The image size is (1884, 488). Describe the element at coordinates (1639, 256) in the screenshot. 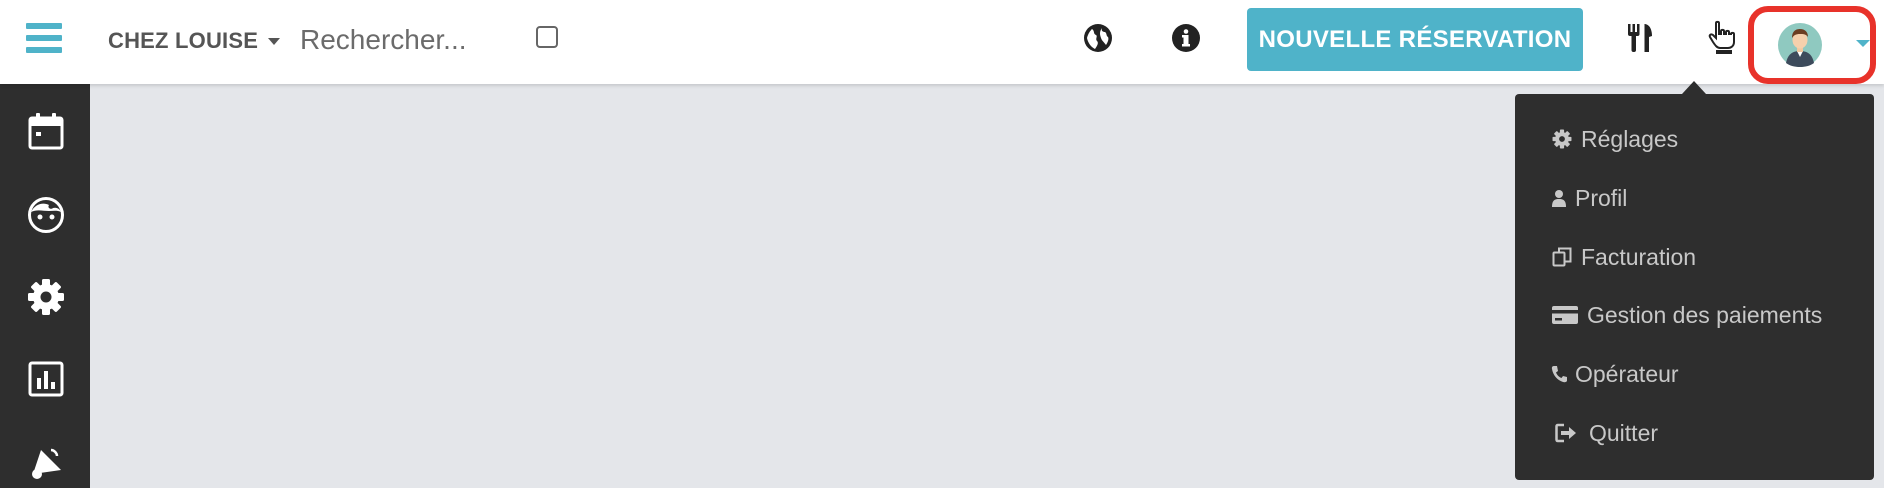

I see `menu-item-label: Facturation` at that location.